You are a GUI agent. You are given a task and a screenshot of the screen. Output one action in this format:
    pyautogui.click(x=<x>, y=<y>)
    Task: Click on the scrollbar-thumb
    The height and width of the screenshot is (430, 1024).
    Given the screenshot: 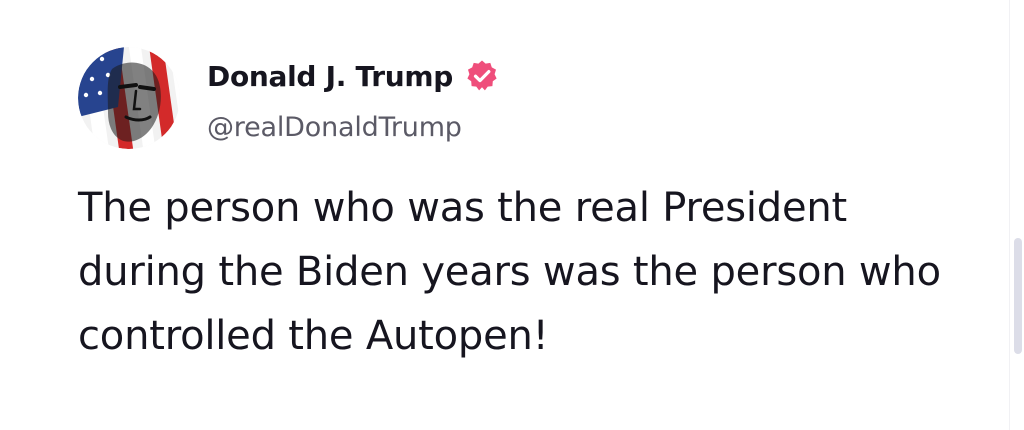 What is the action you would take?
    pyautogui.click(x=1018, y=296)
    